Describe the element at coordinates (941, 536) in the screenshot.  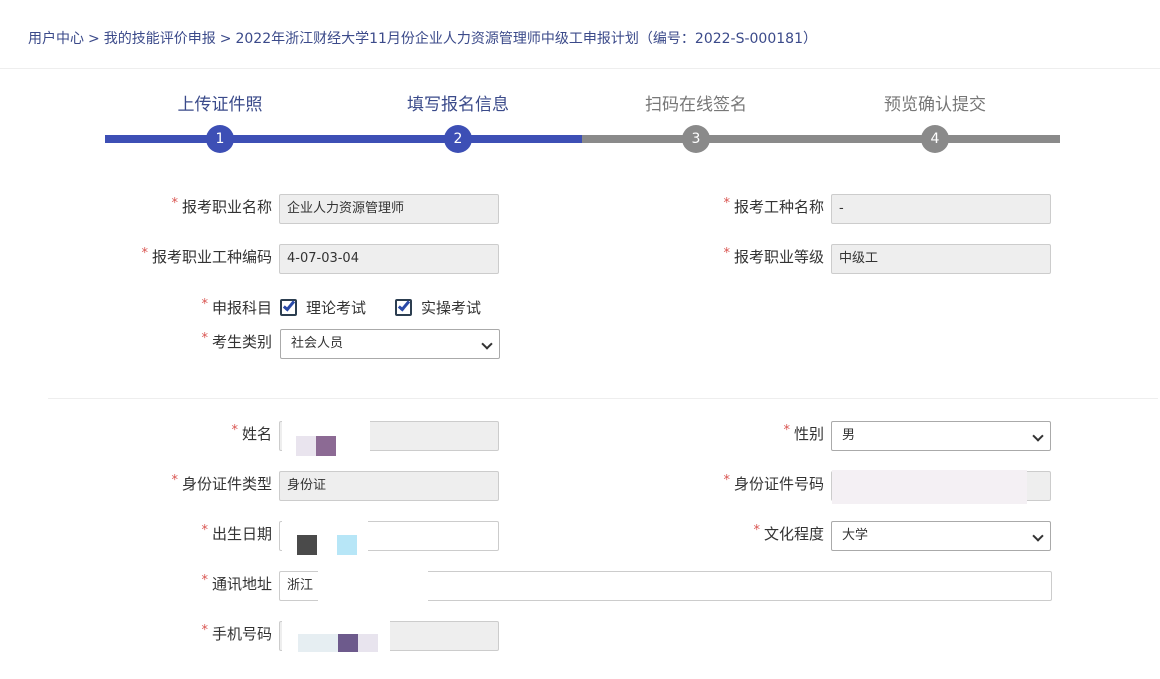
I see `education-select: 大学` at that location.